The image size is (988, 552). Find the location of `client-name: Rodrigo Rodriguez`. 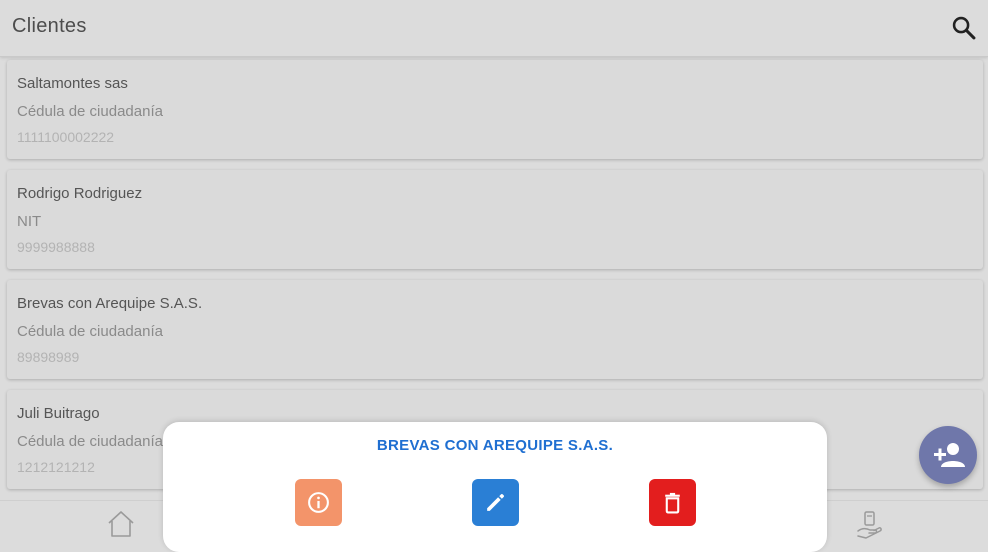

client-name: Rodrigo Rodriguez is located at coordinates (80, 193).